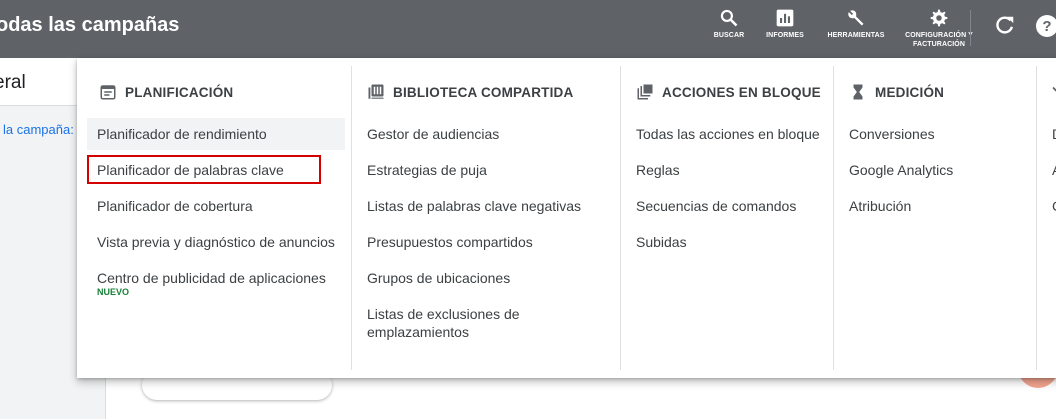 This screenshot has width=1056, height=419. What do you see at coordinates (716, 206) in the screenshot?
I see `menu-item-label: Secuencias de comandos` at bounding box center [716, 206].